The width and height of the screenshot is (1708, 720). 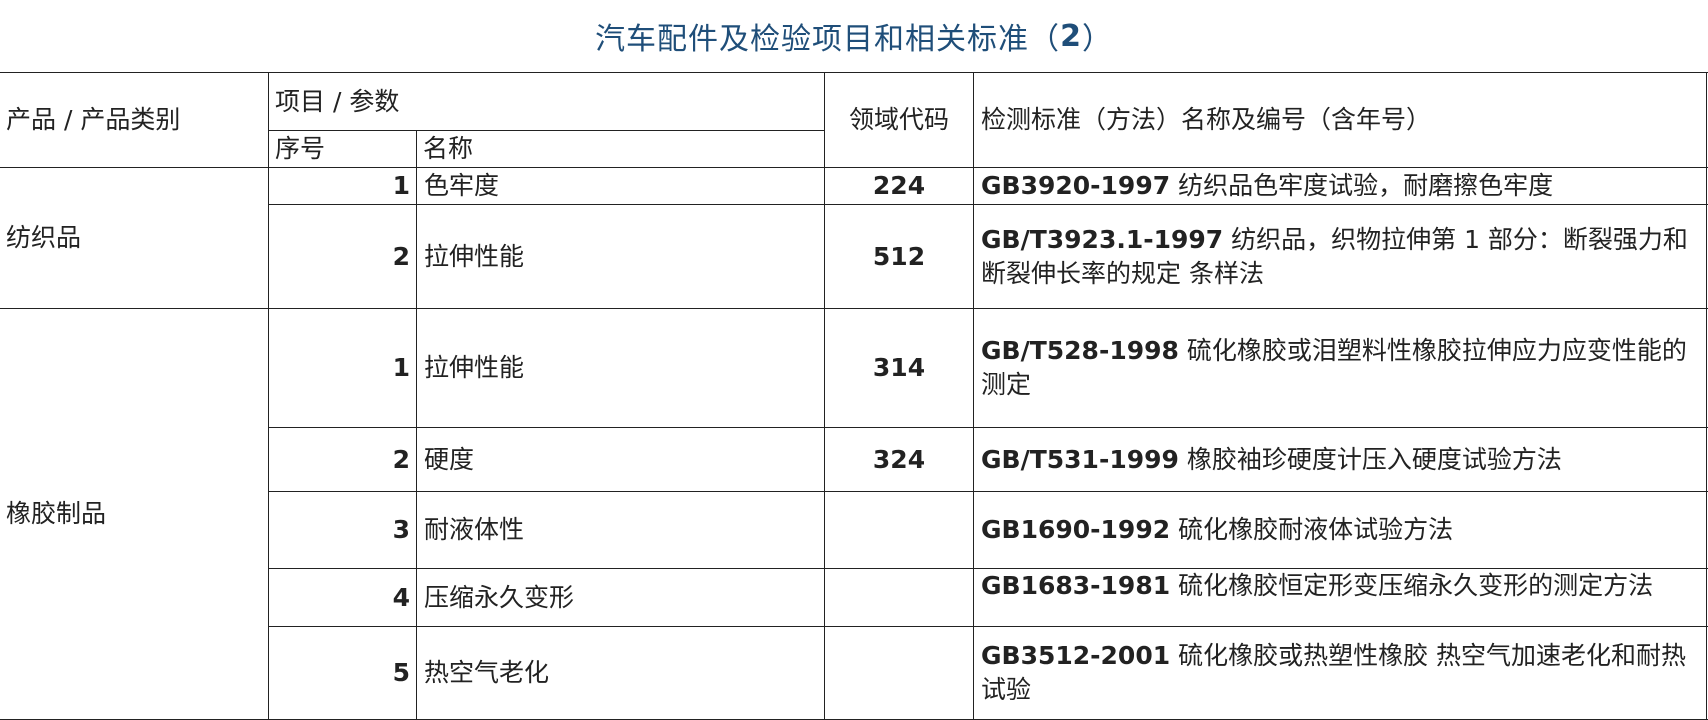 I want to click on row-field-code: 224, so click(x=899, y=185).